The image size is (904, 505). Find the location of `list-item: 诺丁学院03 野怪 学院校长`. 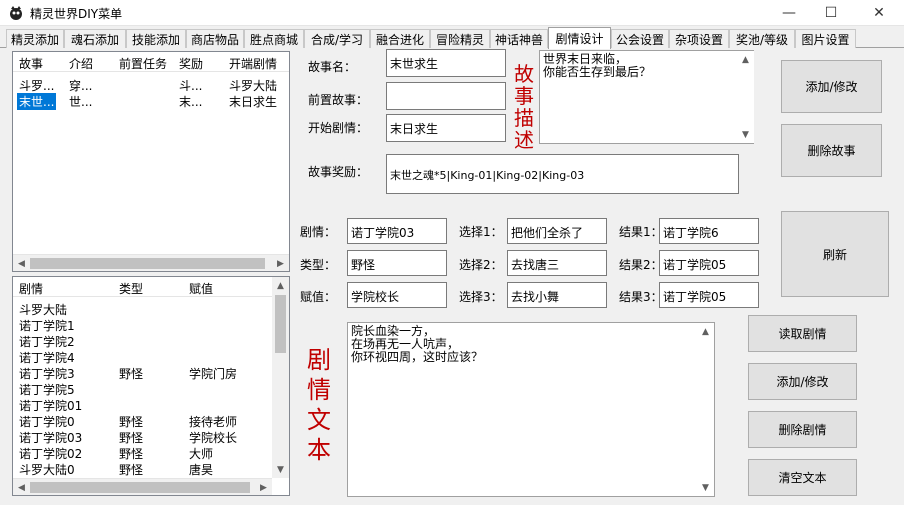

list-item: 诺丁学院03 野怪 学院校长 is located at coordinates (151, 436).